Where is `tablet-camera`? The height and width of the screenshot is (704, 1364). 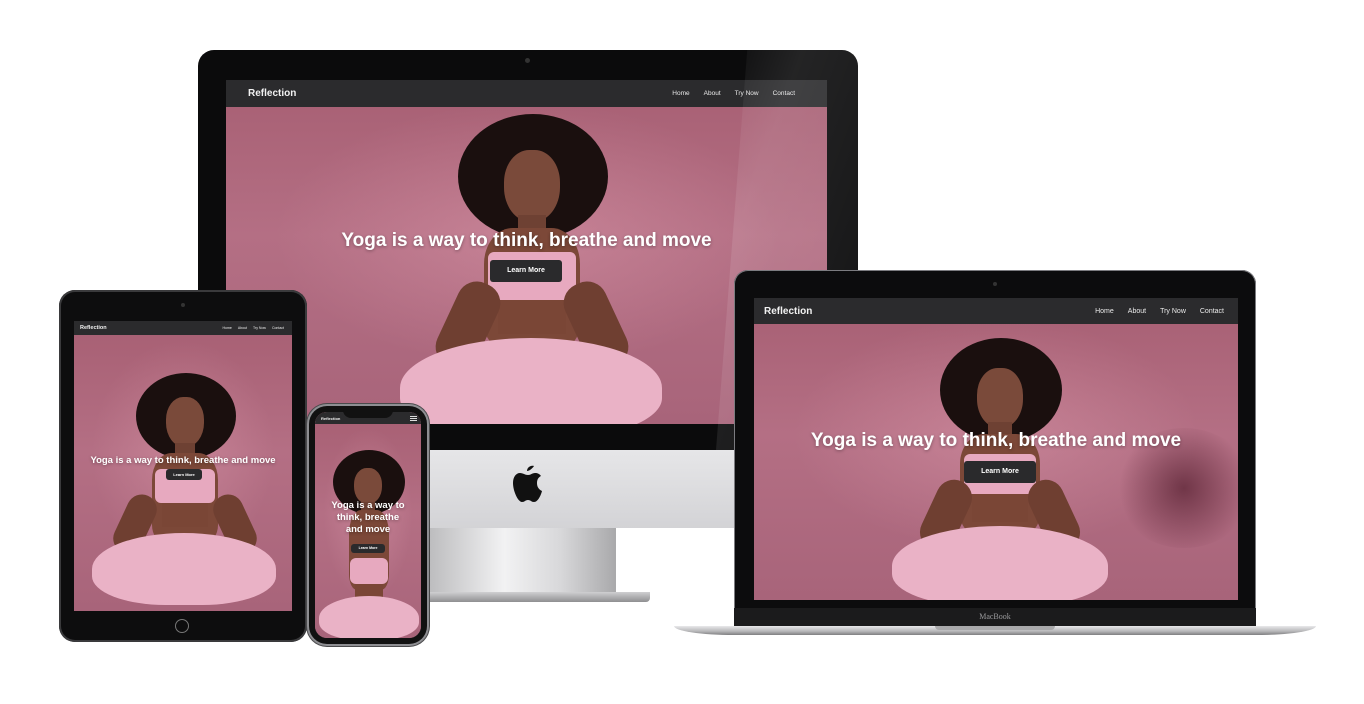 tablet-camera is located at coordinates (183, 305).